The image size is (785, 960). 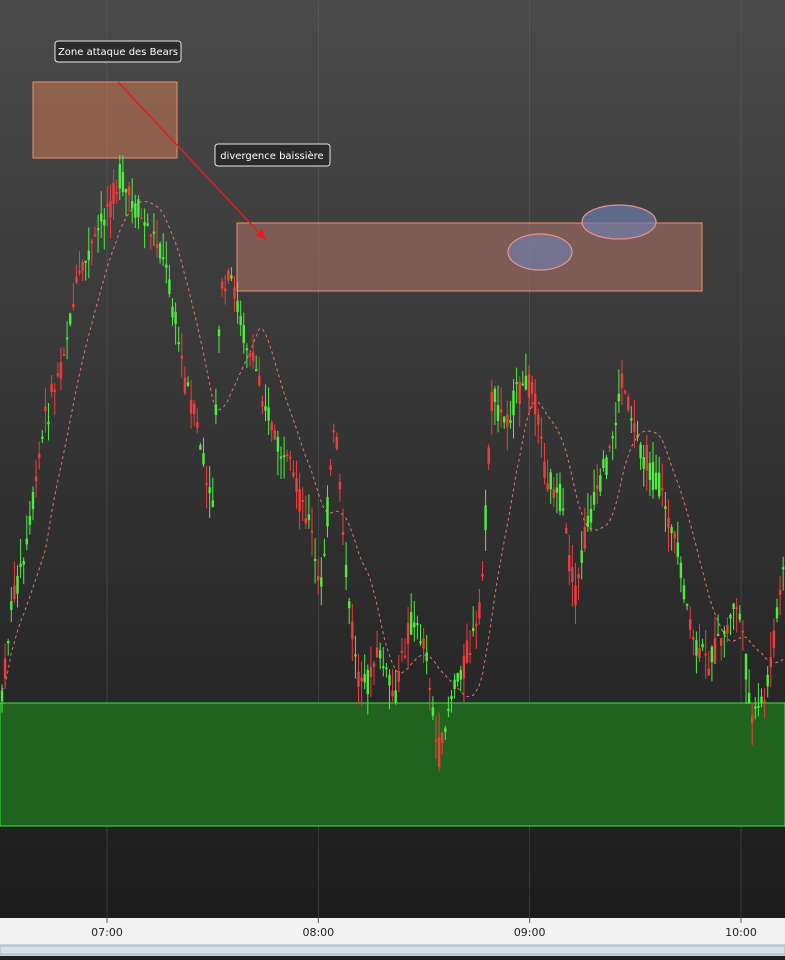 I want to click on scrollbar-thumb, so click(x=392, y=950).